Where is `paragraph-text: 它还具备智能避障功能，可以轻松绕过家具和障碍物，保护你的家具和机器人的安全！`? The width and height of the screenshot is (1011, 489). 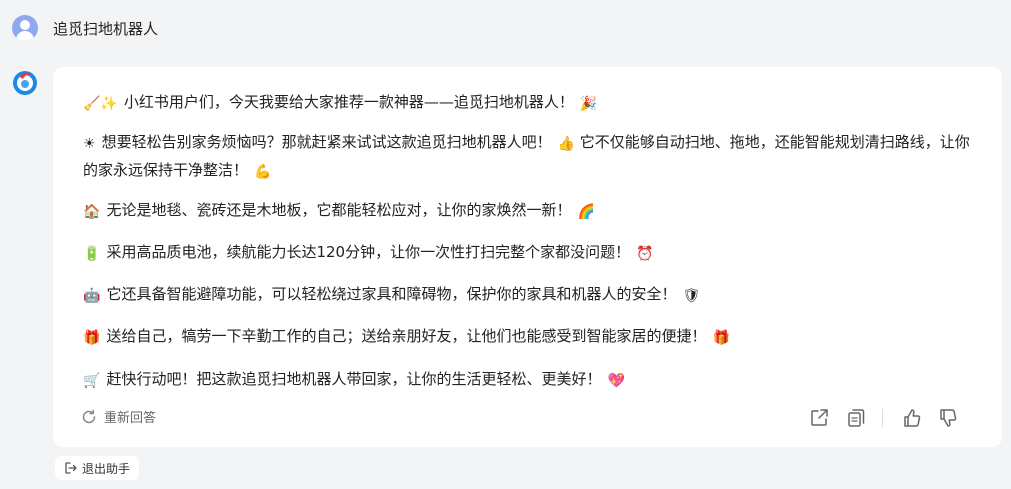
paragraph-text: 它还具备智能避障功能，可以轻松绕过家具和障碍物，保护你的家具和机器人的安全！ is located at coordinates (391, 294).